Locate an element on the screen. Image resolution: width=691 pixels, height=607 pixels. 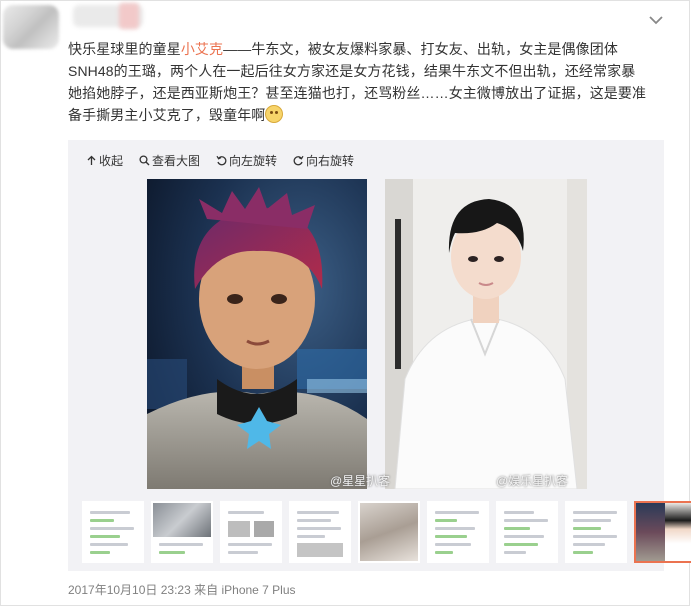
view-large-button: 查看大图 is located at coordinates (169, 160).